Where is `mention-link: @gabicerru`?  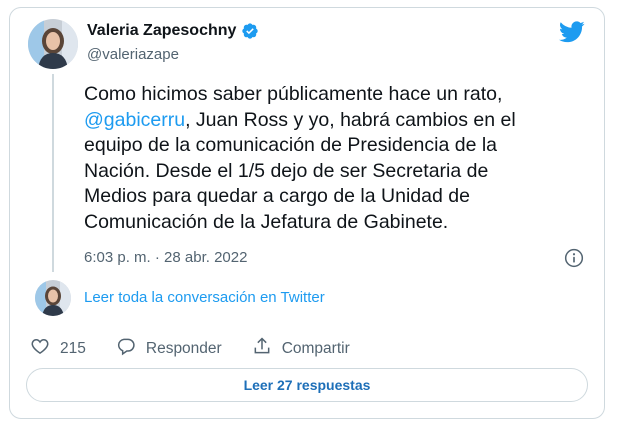 mention-link: @gabicerru is located at coordinates (134, 120).